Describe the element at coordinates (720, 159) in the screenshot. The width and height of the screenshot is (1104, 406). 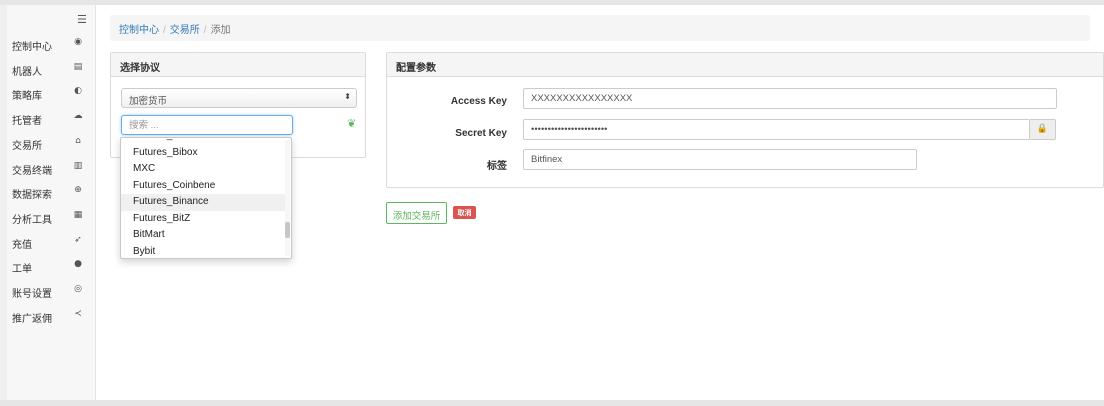
I see `tag-input` at that location.